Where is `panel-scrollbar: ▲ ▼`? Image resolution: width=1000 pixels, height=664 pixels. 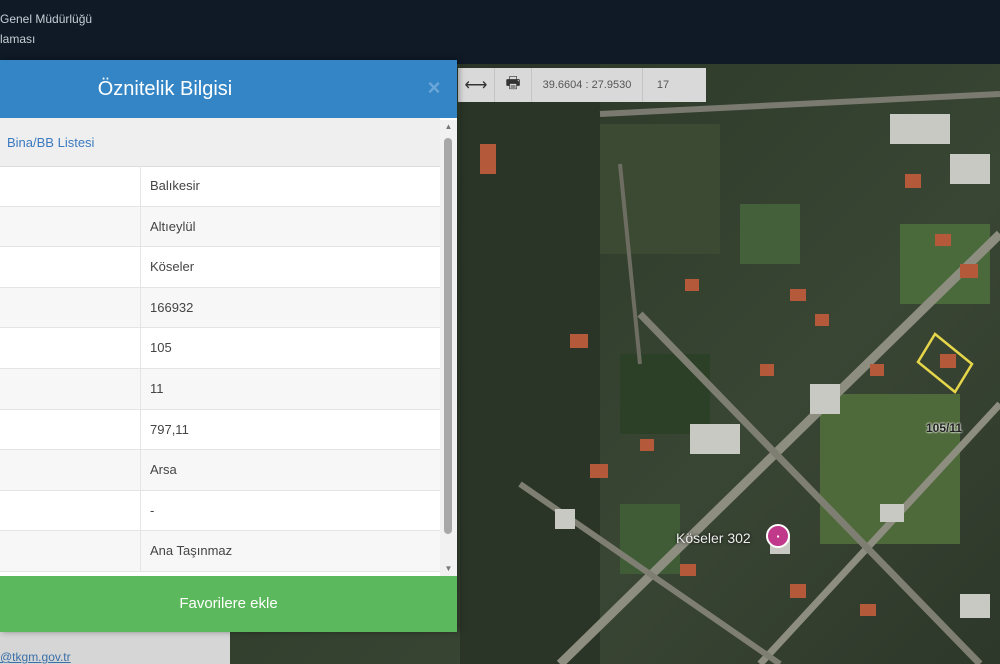
panel-scrollbar: ▲ ▼ is located at coordinates (448, 348).